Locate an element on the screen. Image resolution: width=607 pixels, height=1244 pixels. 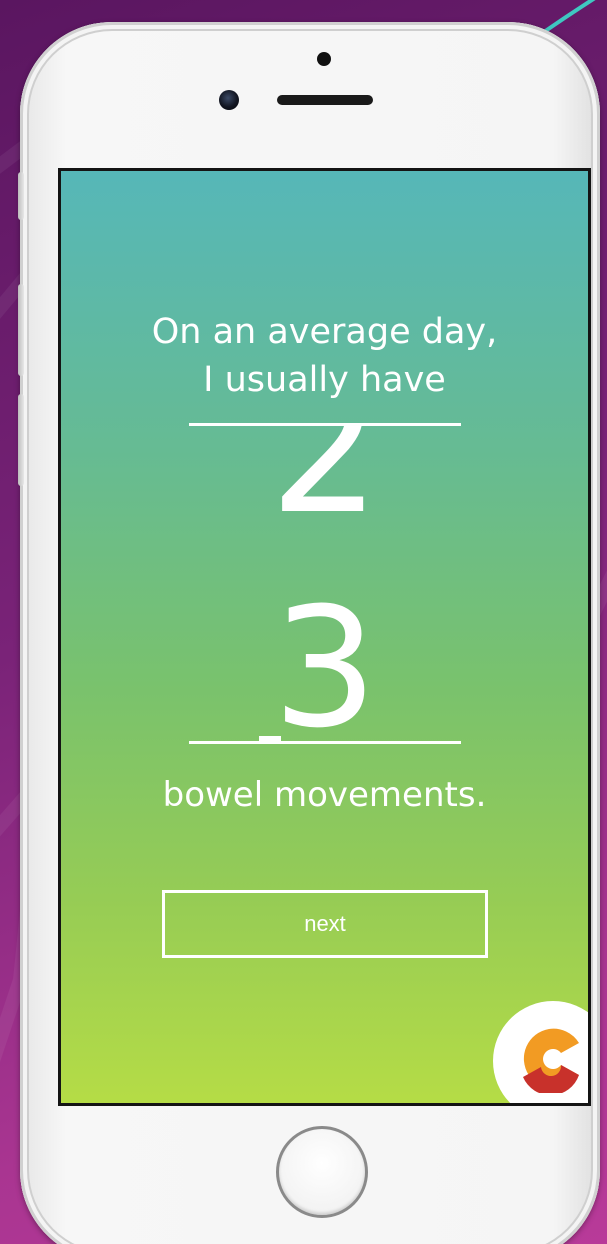
headline-line-1: On an average day, is located at coordinates (324, 332).